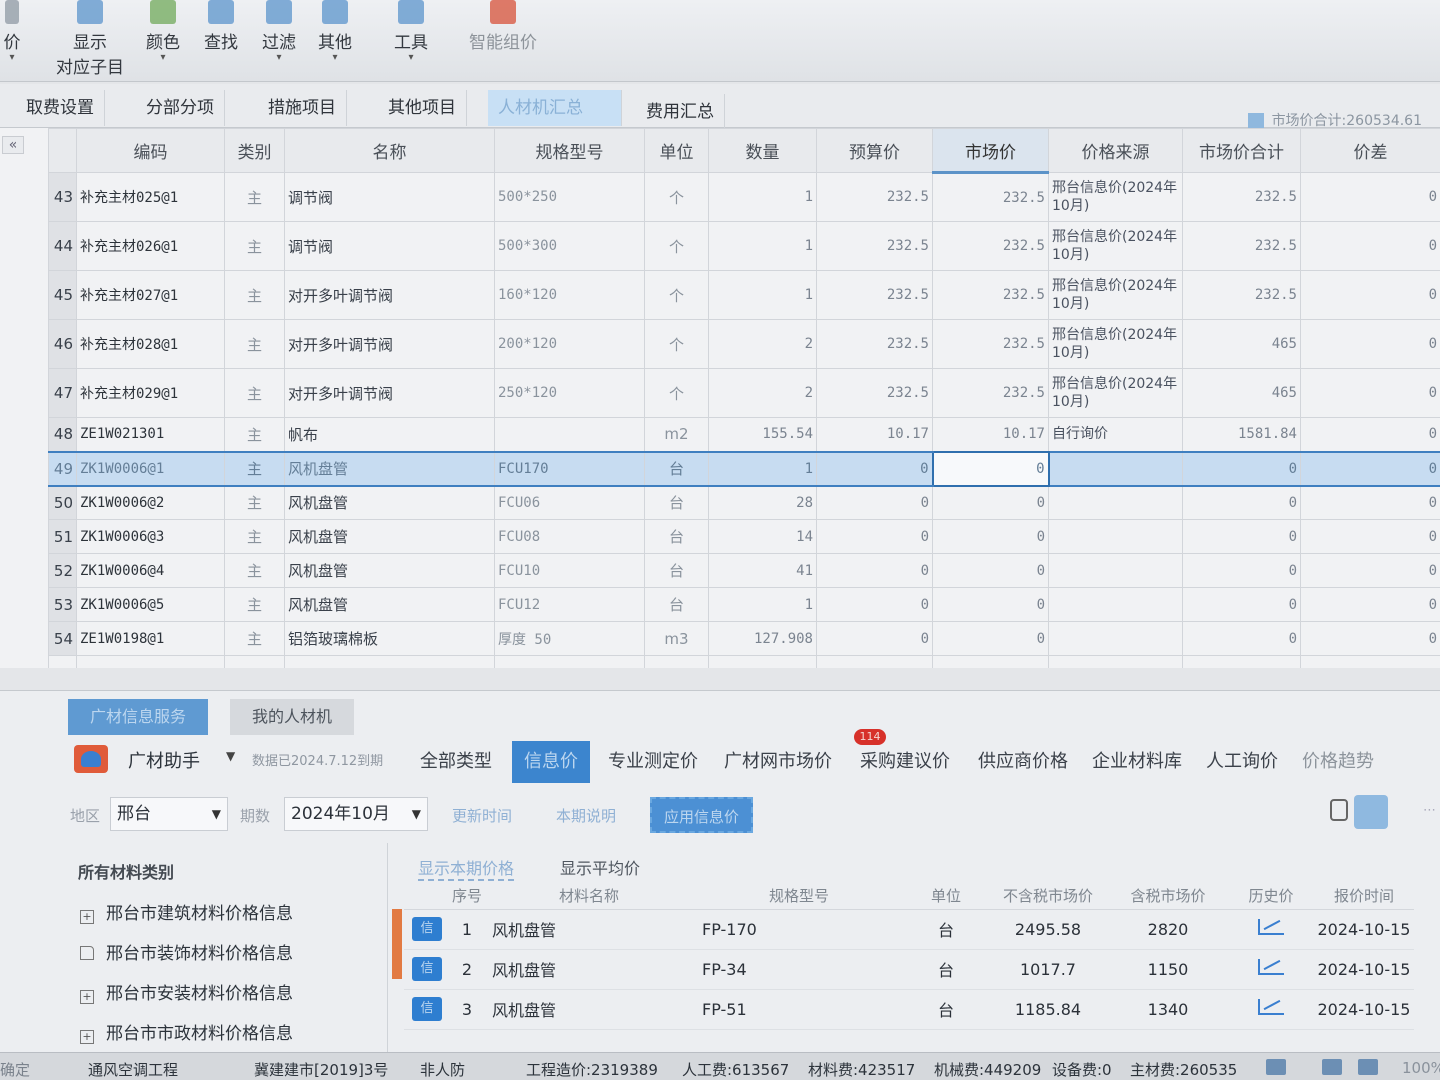  Describe the element at coordinates (778, 762) in the screenshot. I see `category-market-price: 广材网市场价` at that location.